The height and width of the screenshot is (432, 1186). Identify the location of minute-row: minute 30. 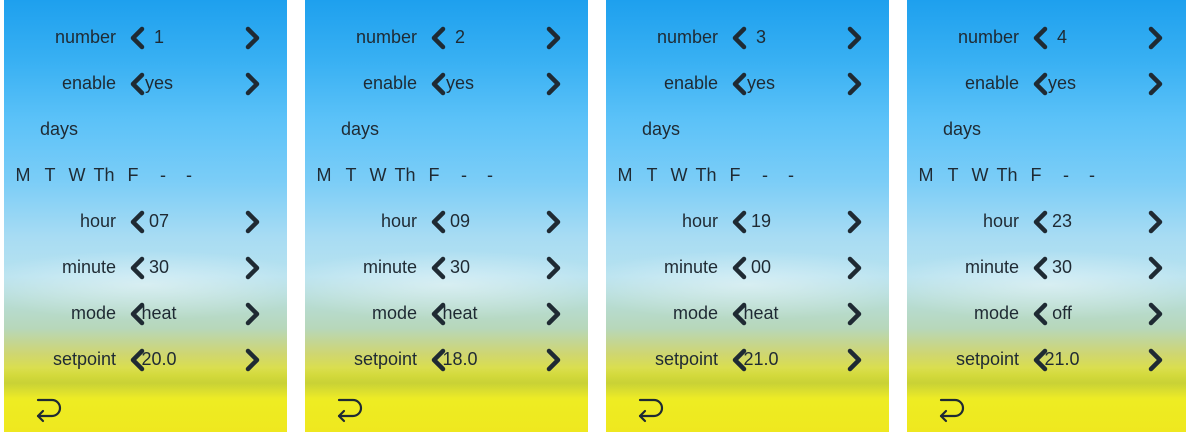
(446, 268).